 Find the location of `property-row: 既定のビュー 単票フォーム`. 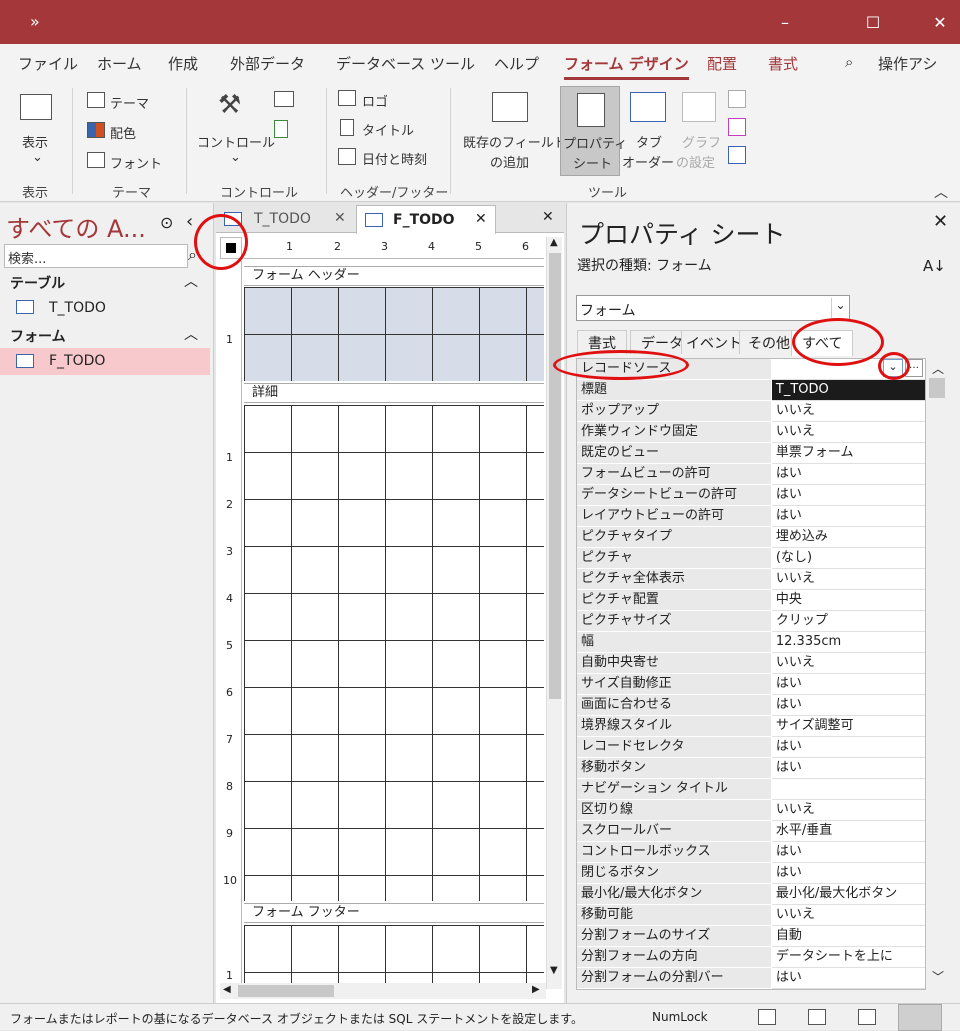

property-row: 既定のビュー 単票フォーム is located at coordinates (751, 453).